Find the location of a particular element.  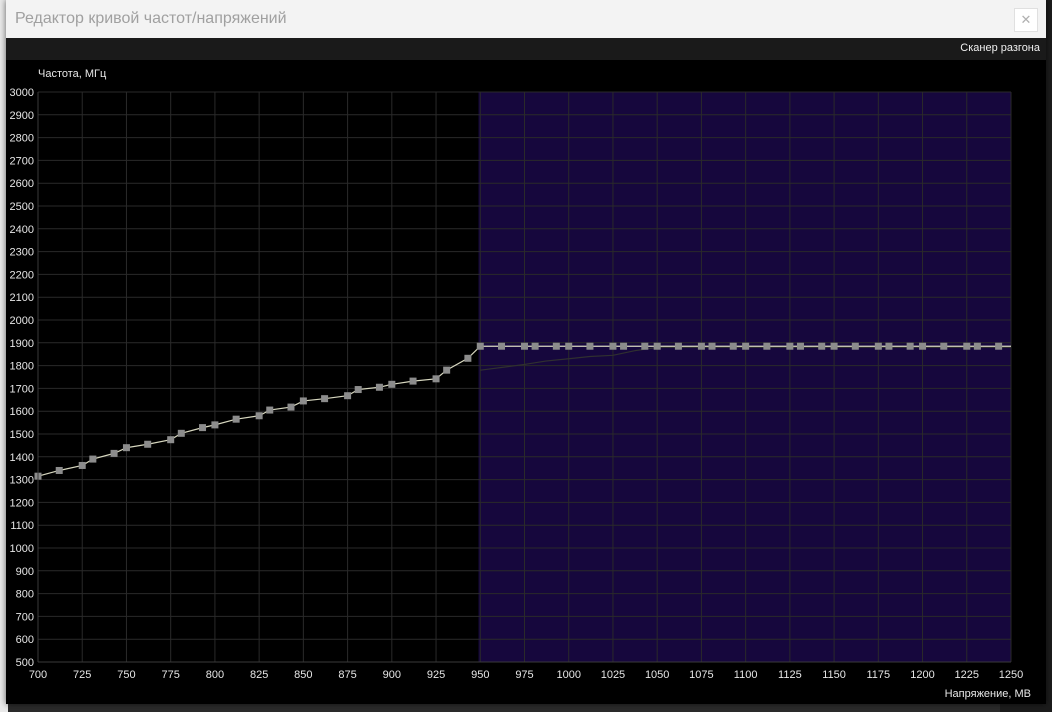

x-tick-label: 900 is located at coordinates (392, 675).